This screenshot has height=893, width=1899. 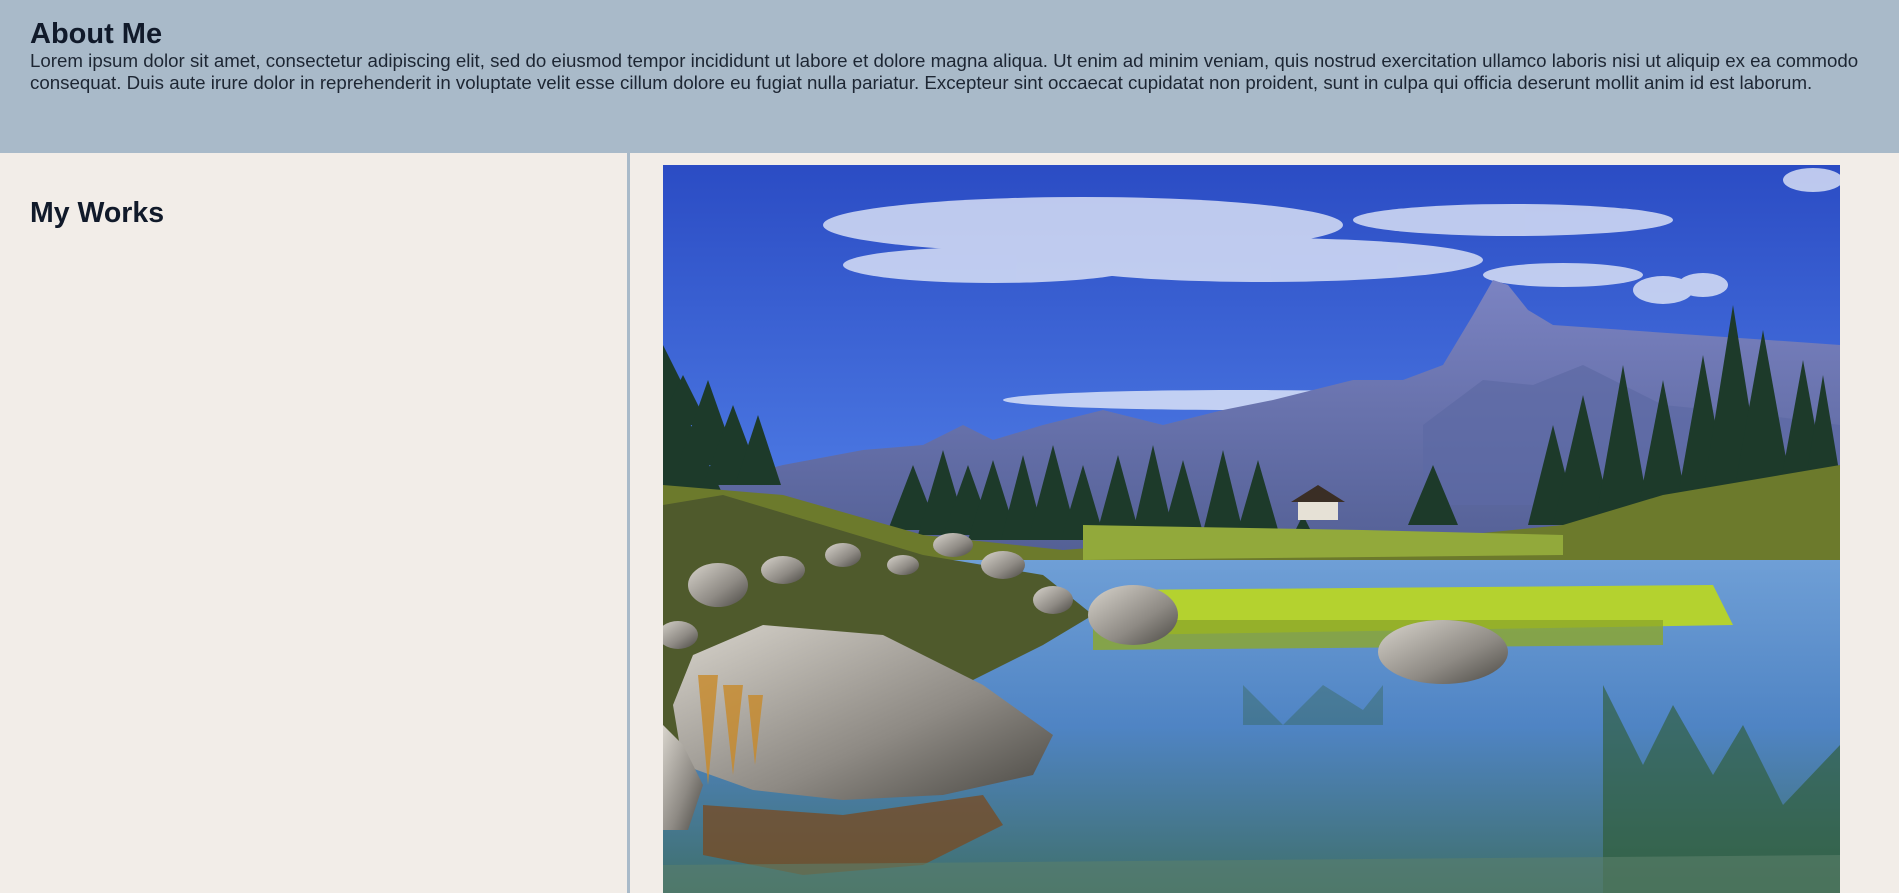 What do you see at coordinates (97, 213) in the screenshot?
I see `works-title: My Works` at bounding box center [97, 213].